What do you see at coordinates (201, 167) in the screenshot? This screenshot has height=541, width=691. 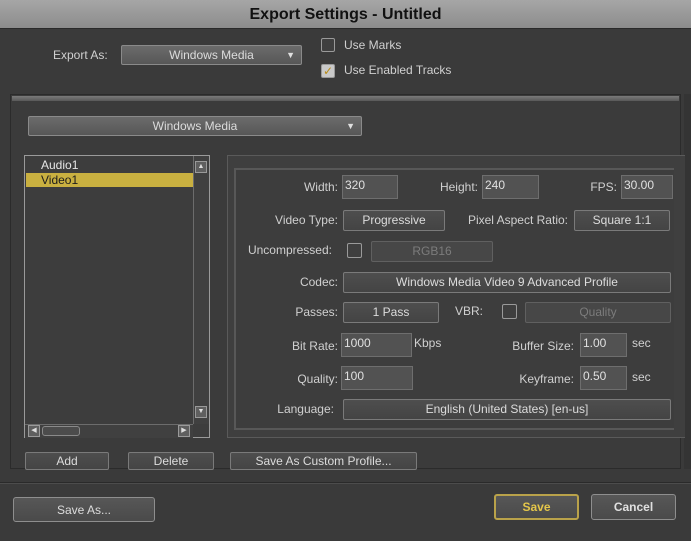 I see `scroll-up-icon: ▲` at bounding box center [201, 167].